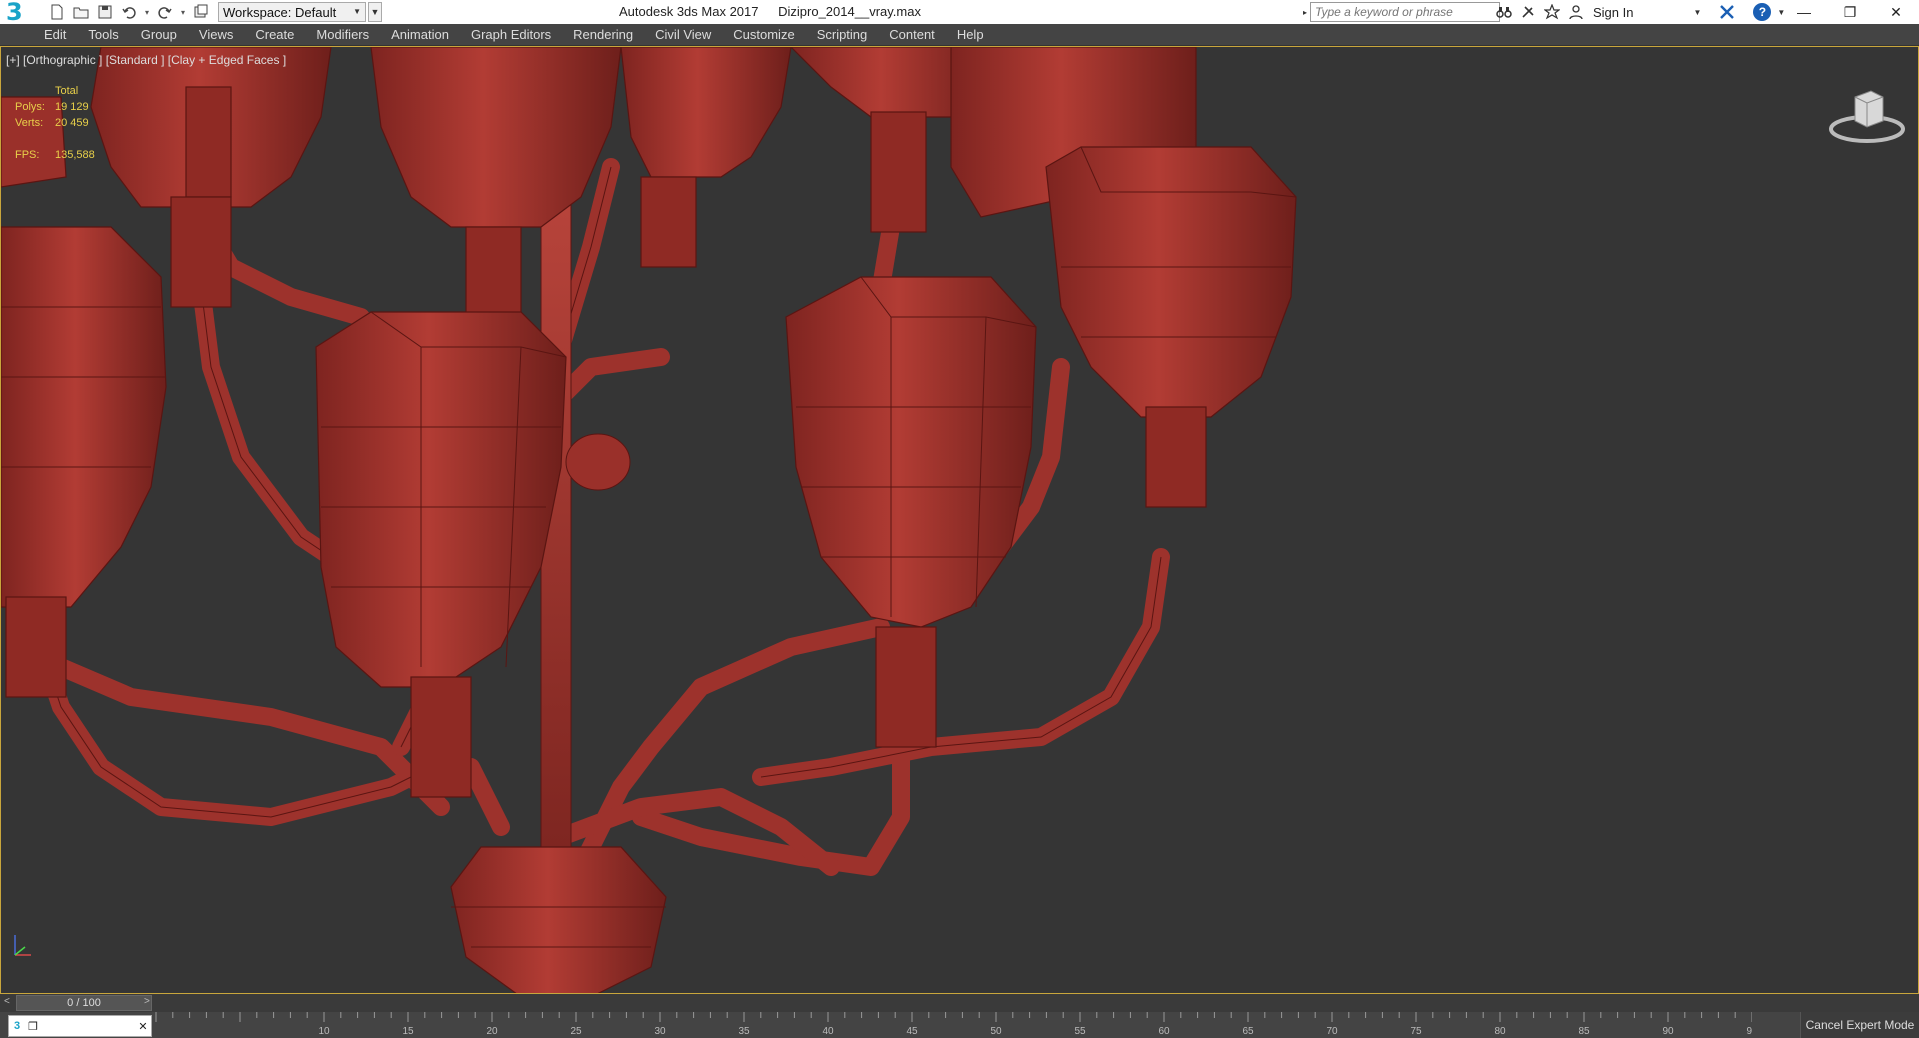 Image resolution: width=1919 pixels, height=1038 pixels. I want to click on search-input, so click(1405, 12).